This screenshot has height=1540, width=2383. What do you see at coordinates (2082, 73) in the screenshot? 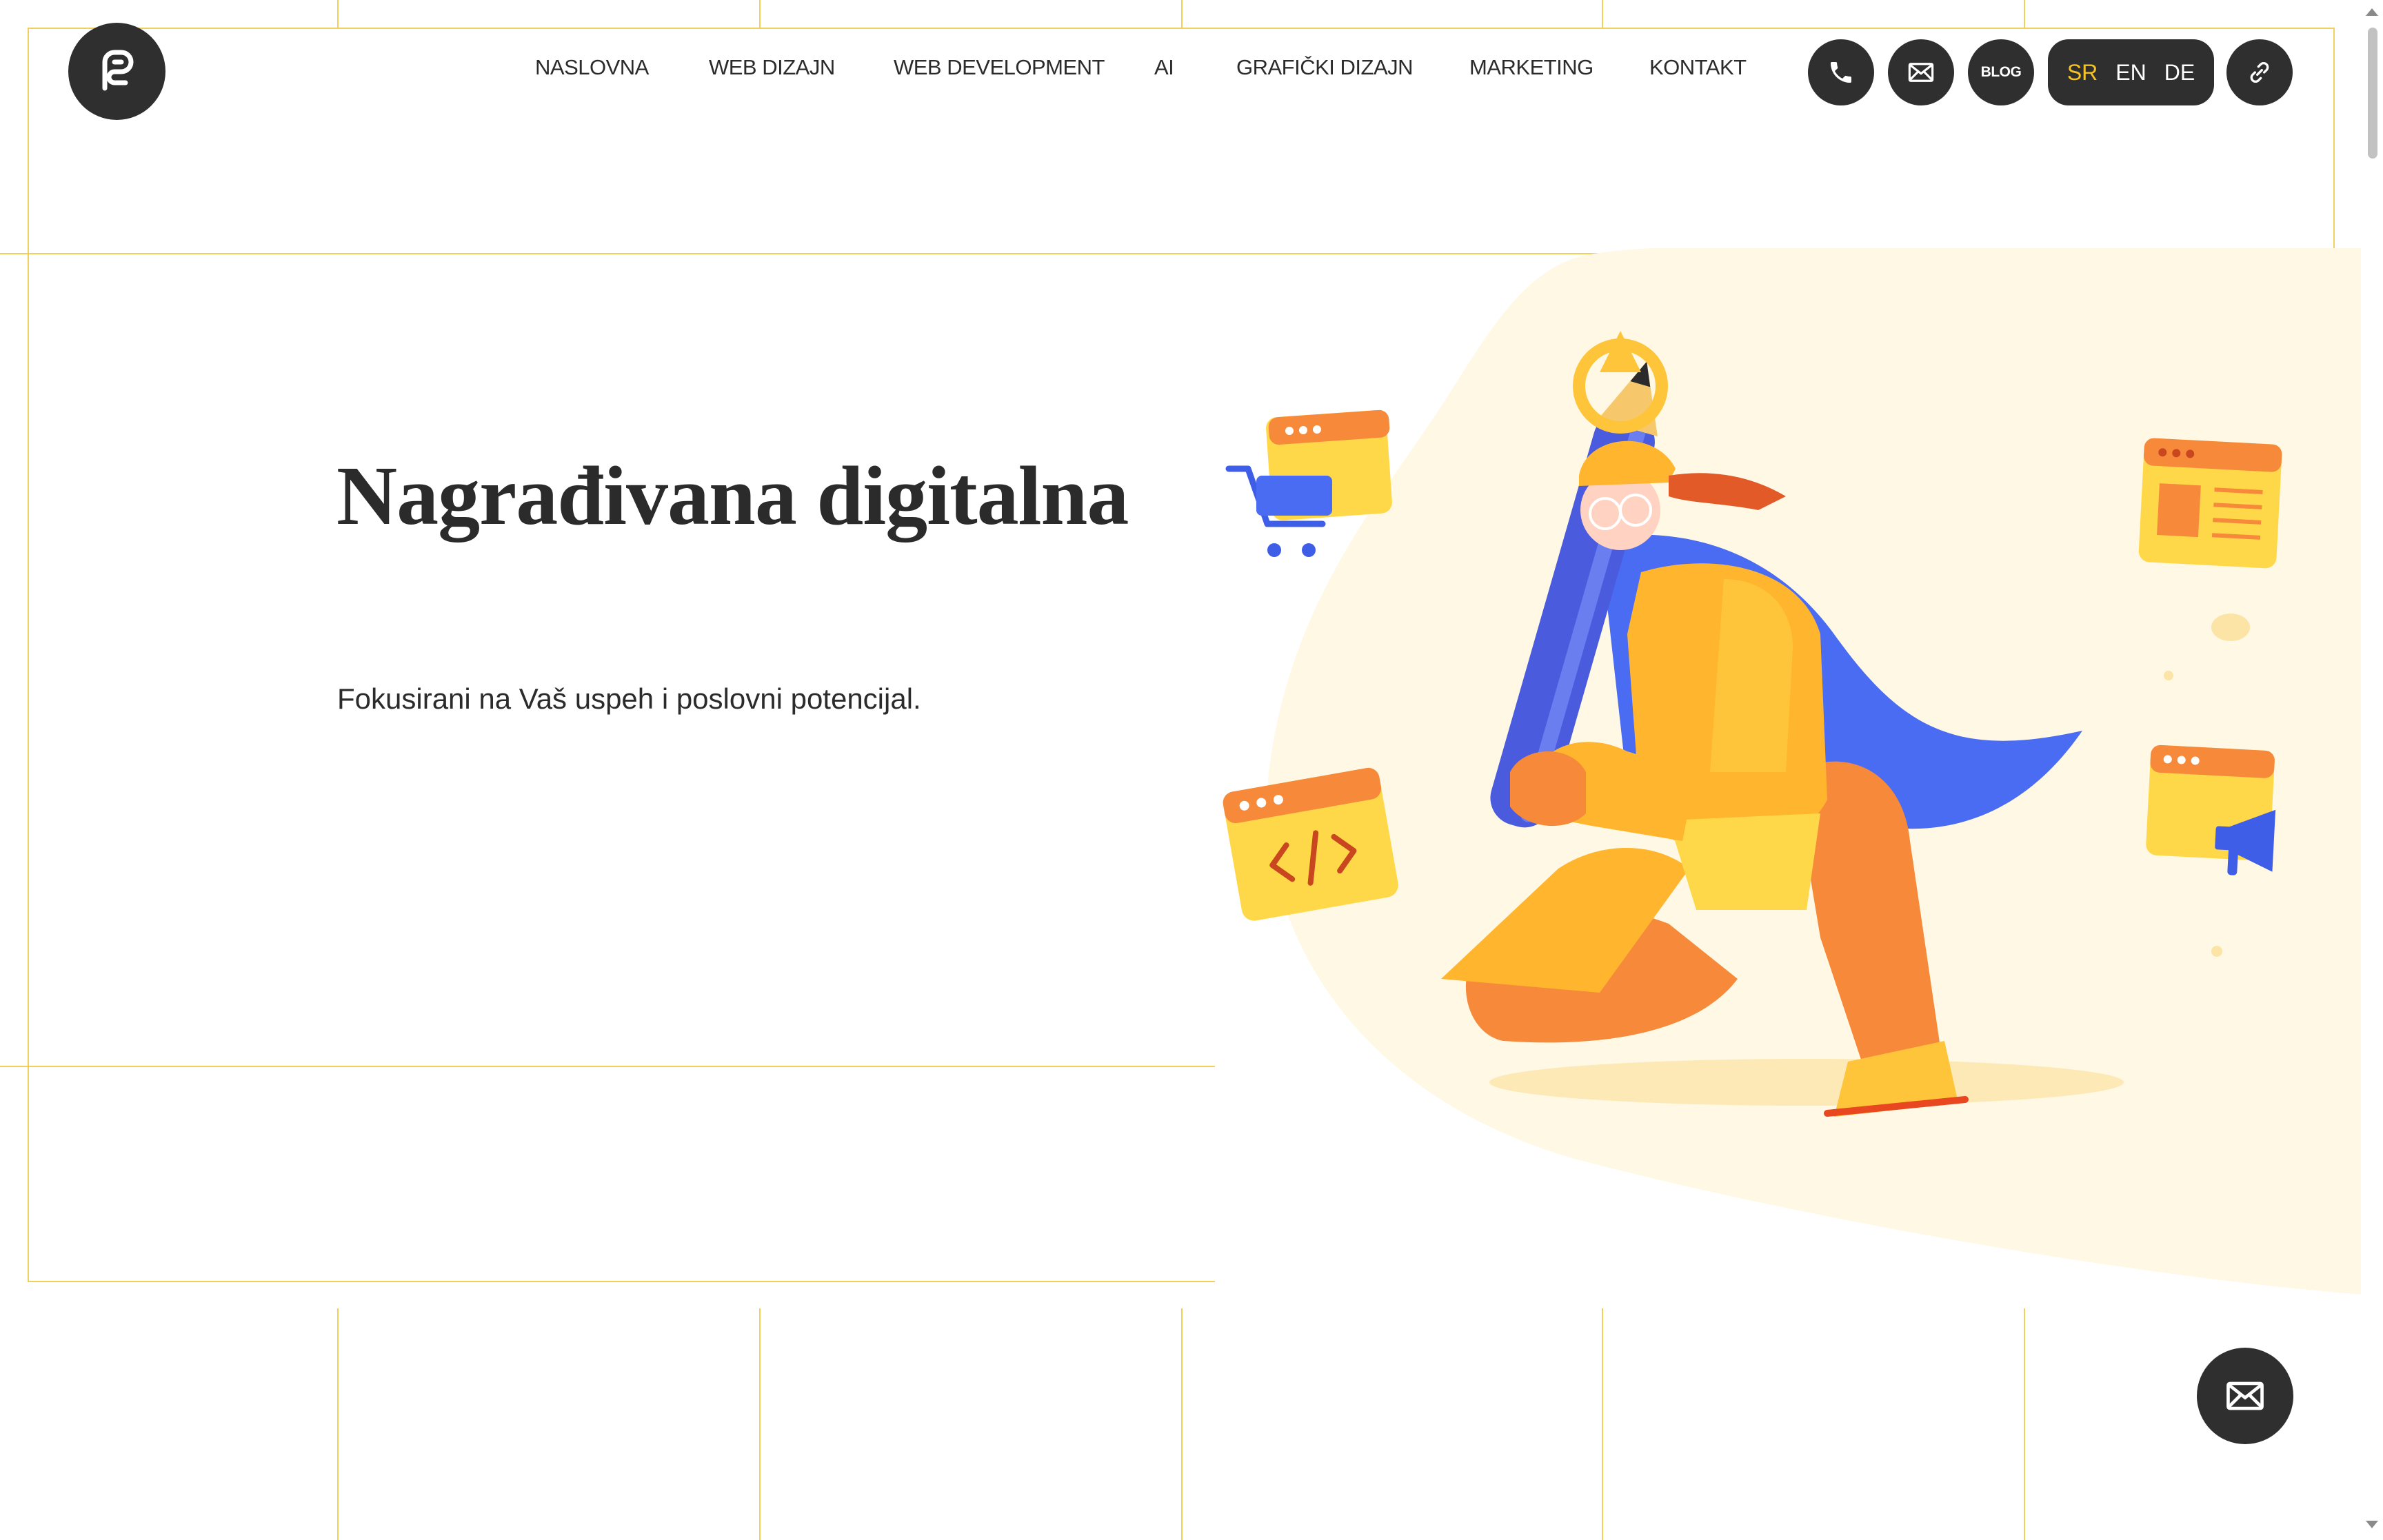
I see `lang-sr: SR` at bounding box center [2082, 73].